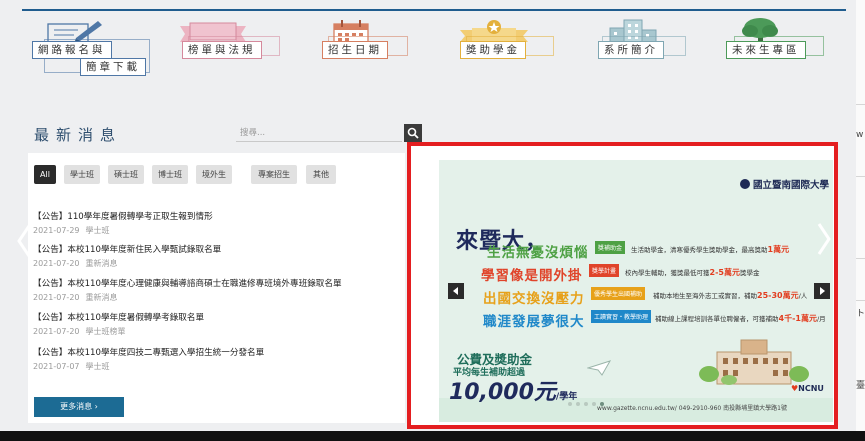 The image size is (865, 441). I want to click on search-icon, so click(413, 133).